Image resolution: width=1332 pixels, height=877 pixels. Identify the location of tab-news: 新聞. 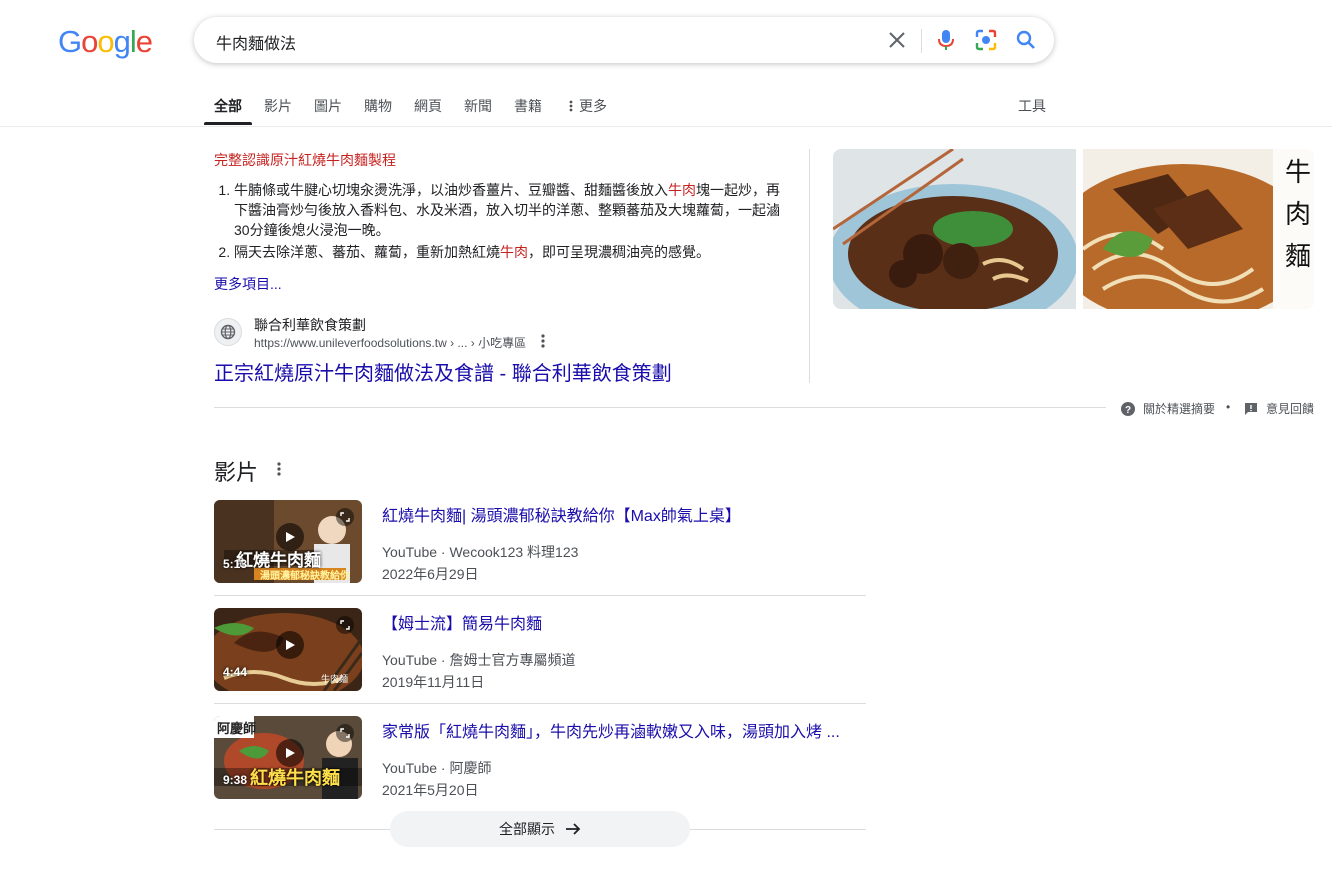
(478, 106).